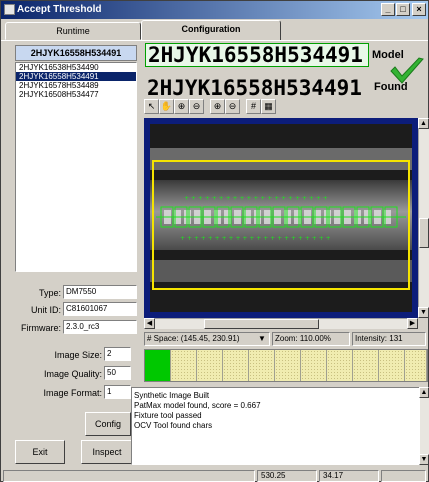 The height and width of the screenshot is (482, 429). What do you see at coordinates (196, 106) in the screenshot?
I see `zoom-out-icon: ⊖` at bounding box center [196, 106].